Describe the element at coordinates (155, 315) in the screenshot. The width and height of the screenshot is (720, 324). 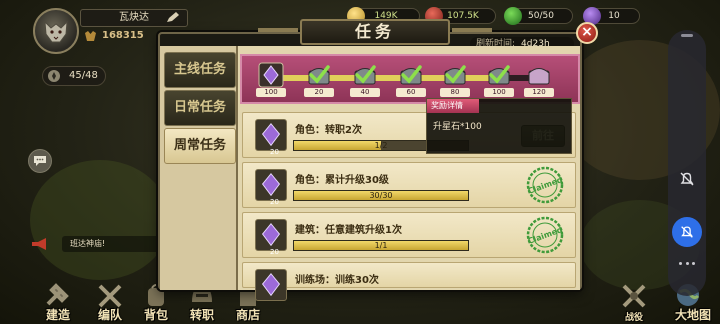
I see `nav-bag-label: 背包` at that location.